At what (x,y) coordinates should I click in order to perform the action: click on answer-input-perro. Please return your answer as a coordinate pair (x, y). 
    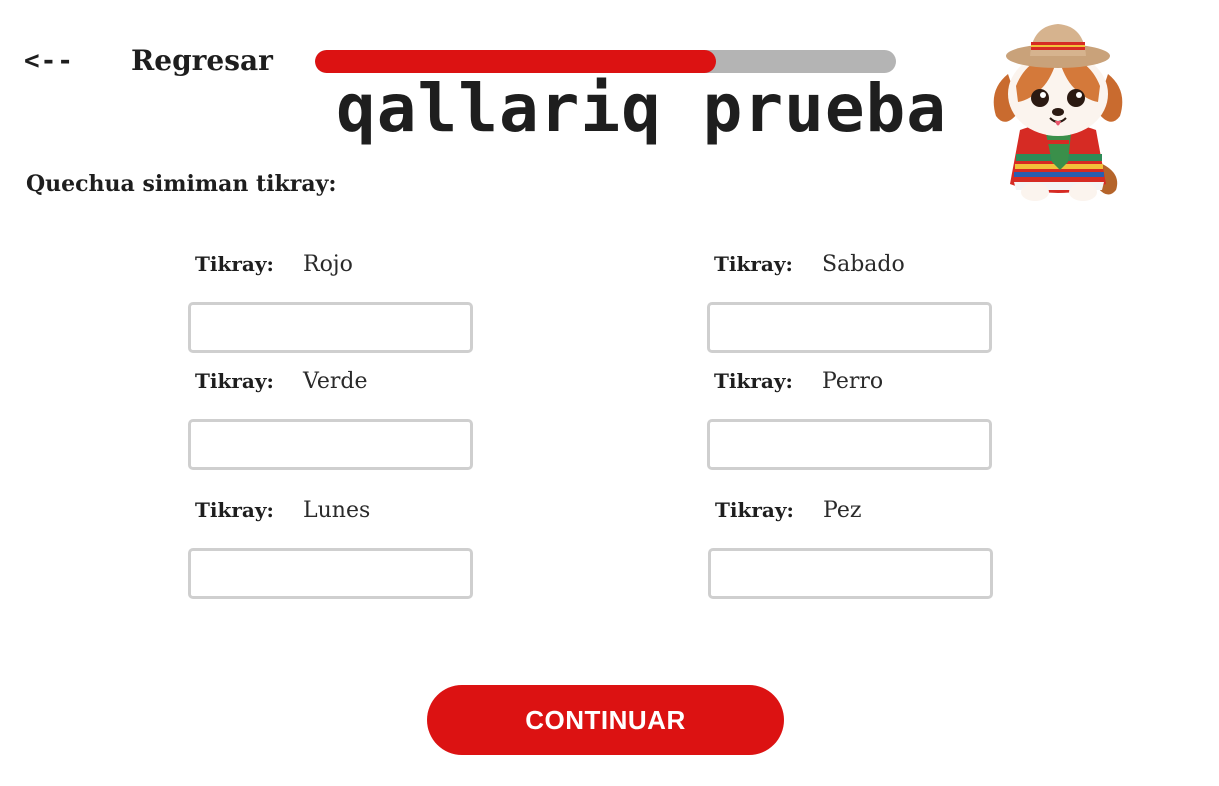
    Looking at the image, I should click on (849, 444).